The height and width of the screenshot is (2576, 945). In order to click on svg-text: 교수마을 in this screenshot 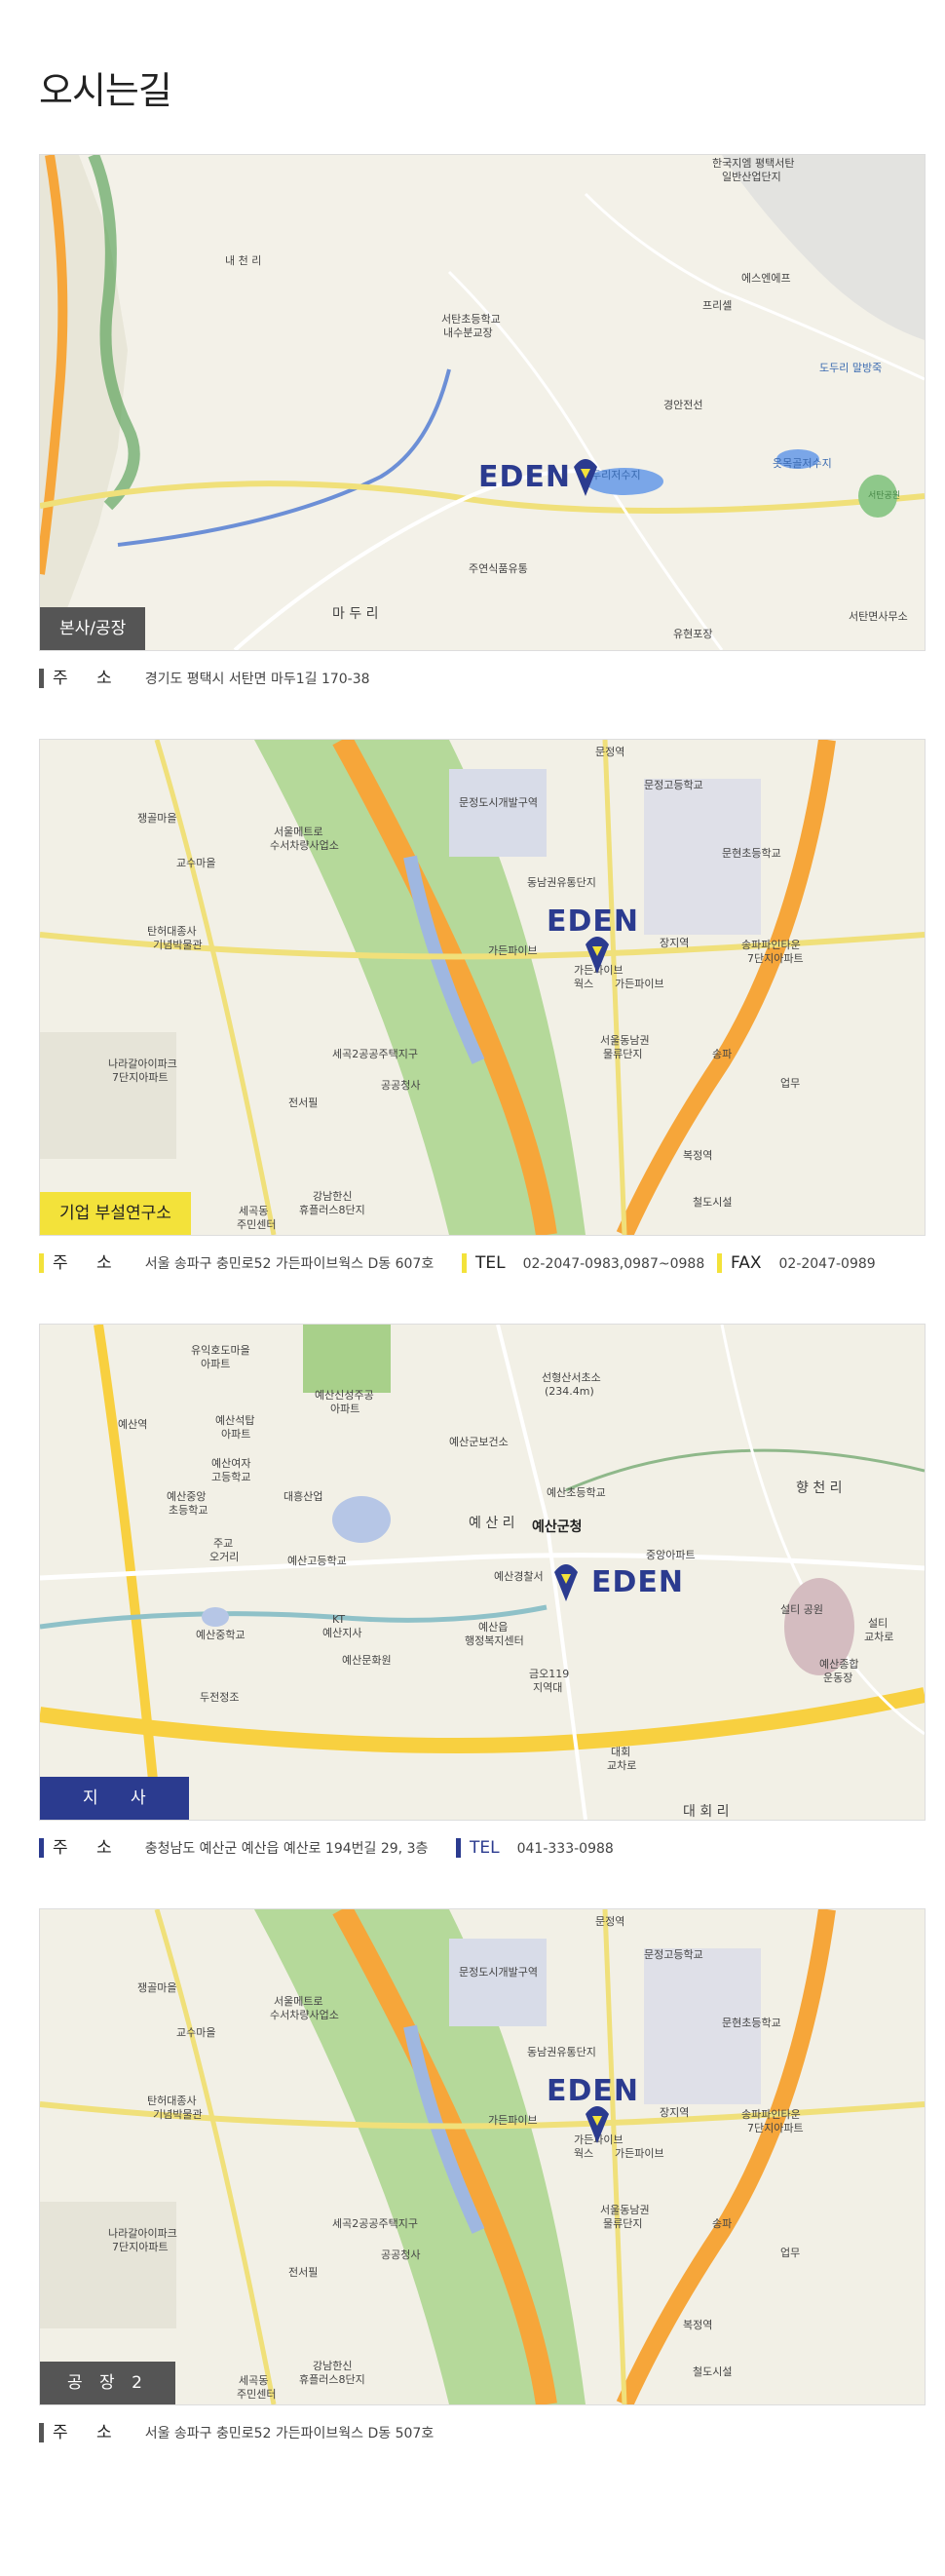, I will do `click(195, 2032)`.